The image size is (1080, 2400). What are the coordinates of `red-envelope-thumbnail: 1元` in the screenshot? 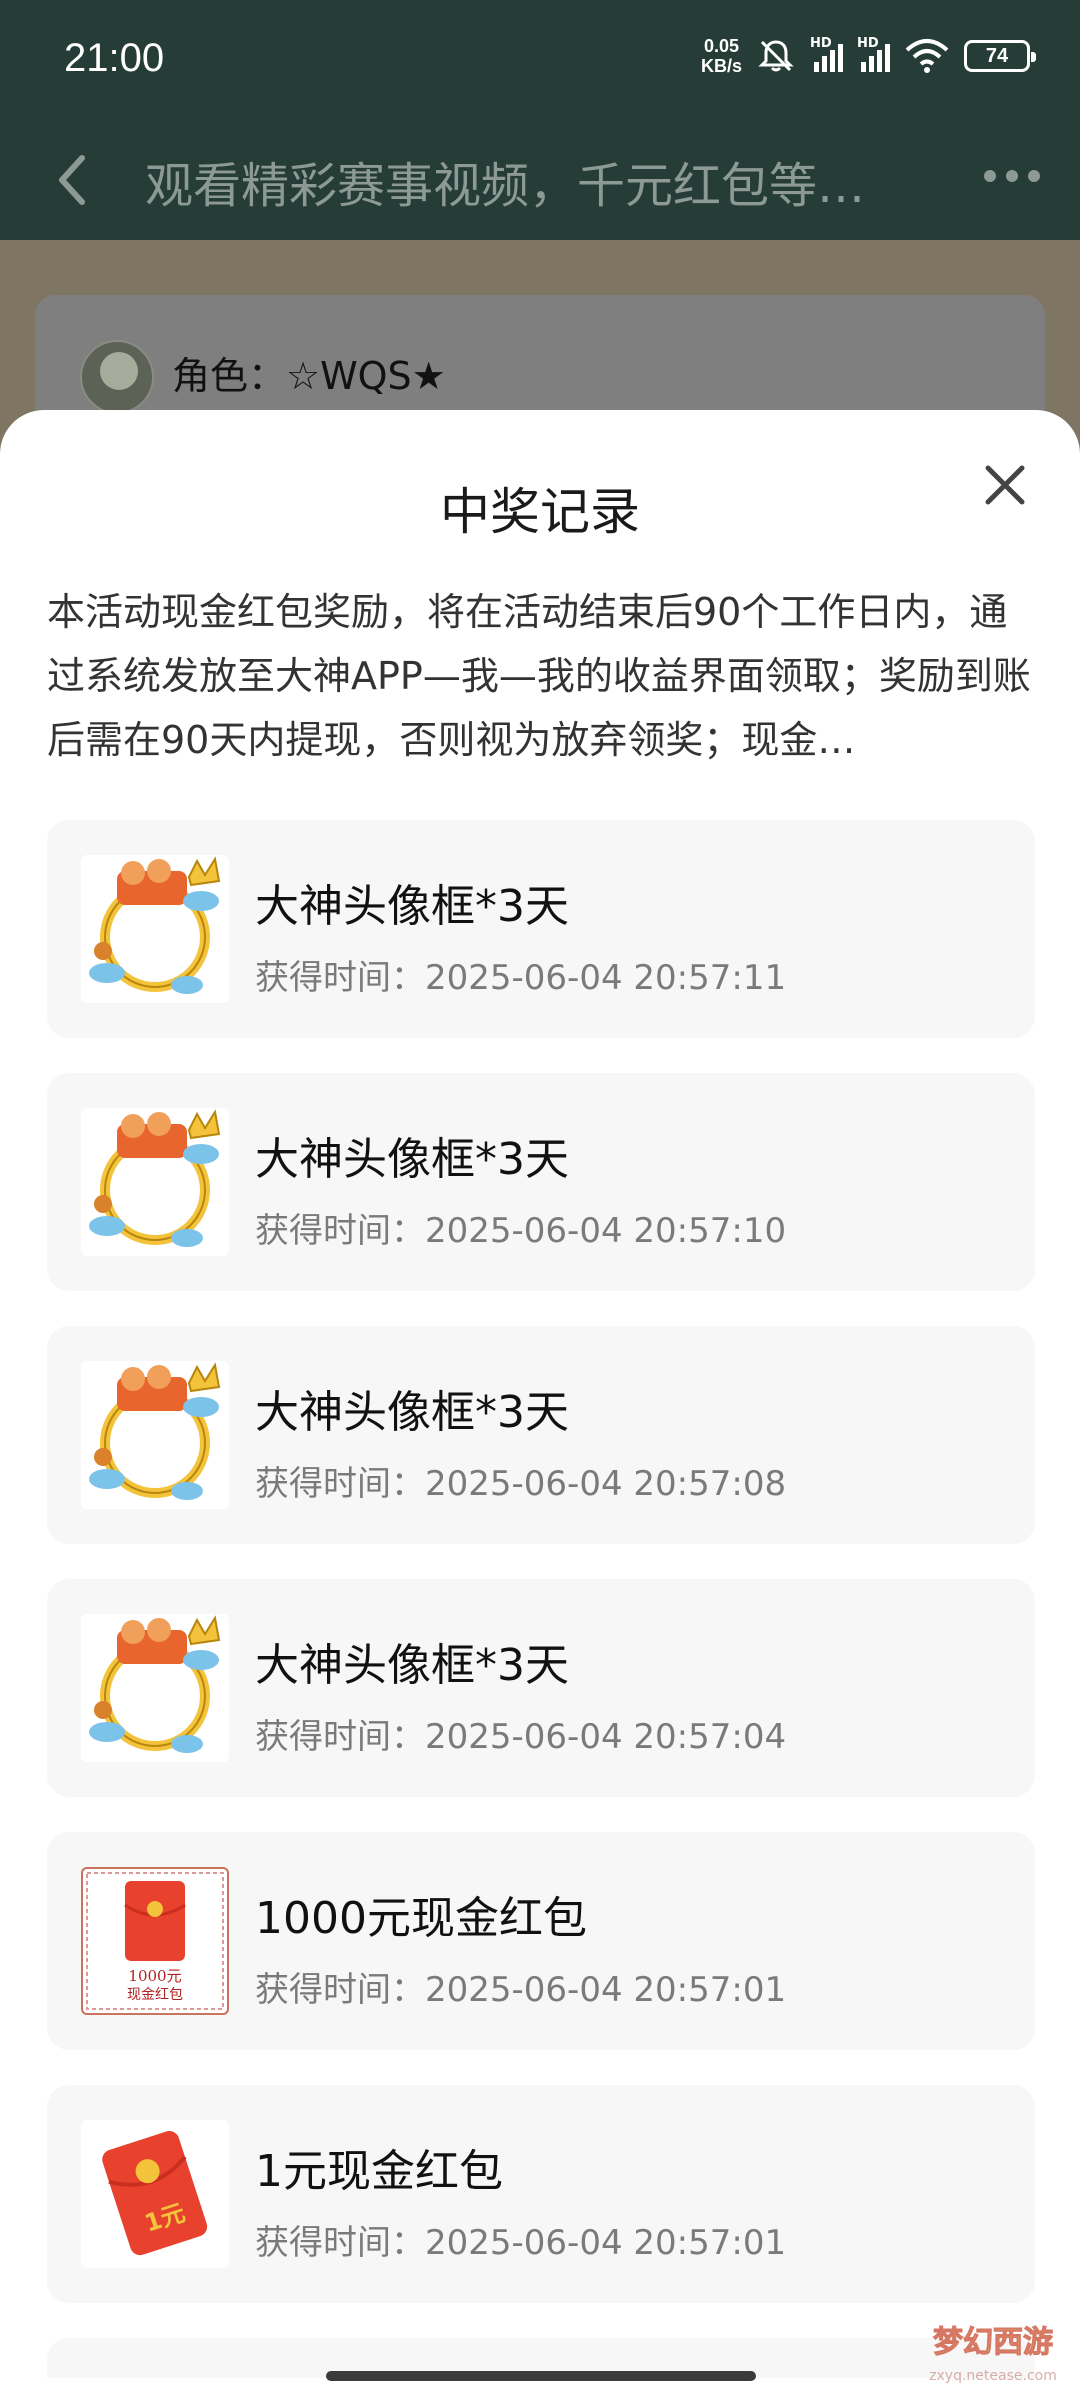 It's located at (155, 2194).